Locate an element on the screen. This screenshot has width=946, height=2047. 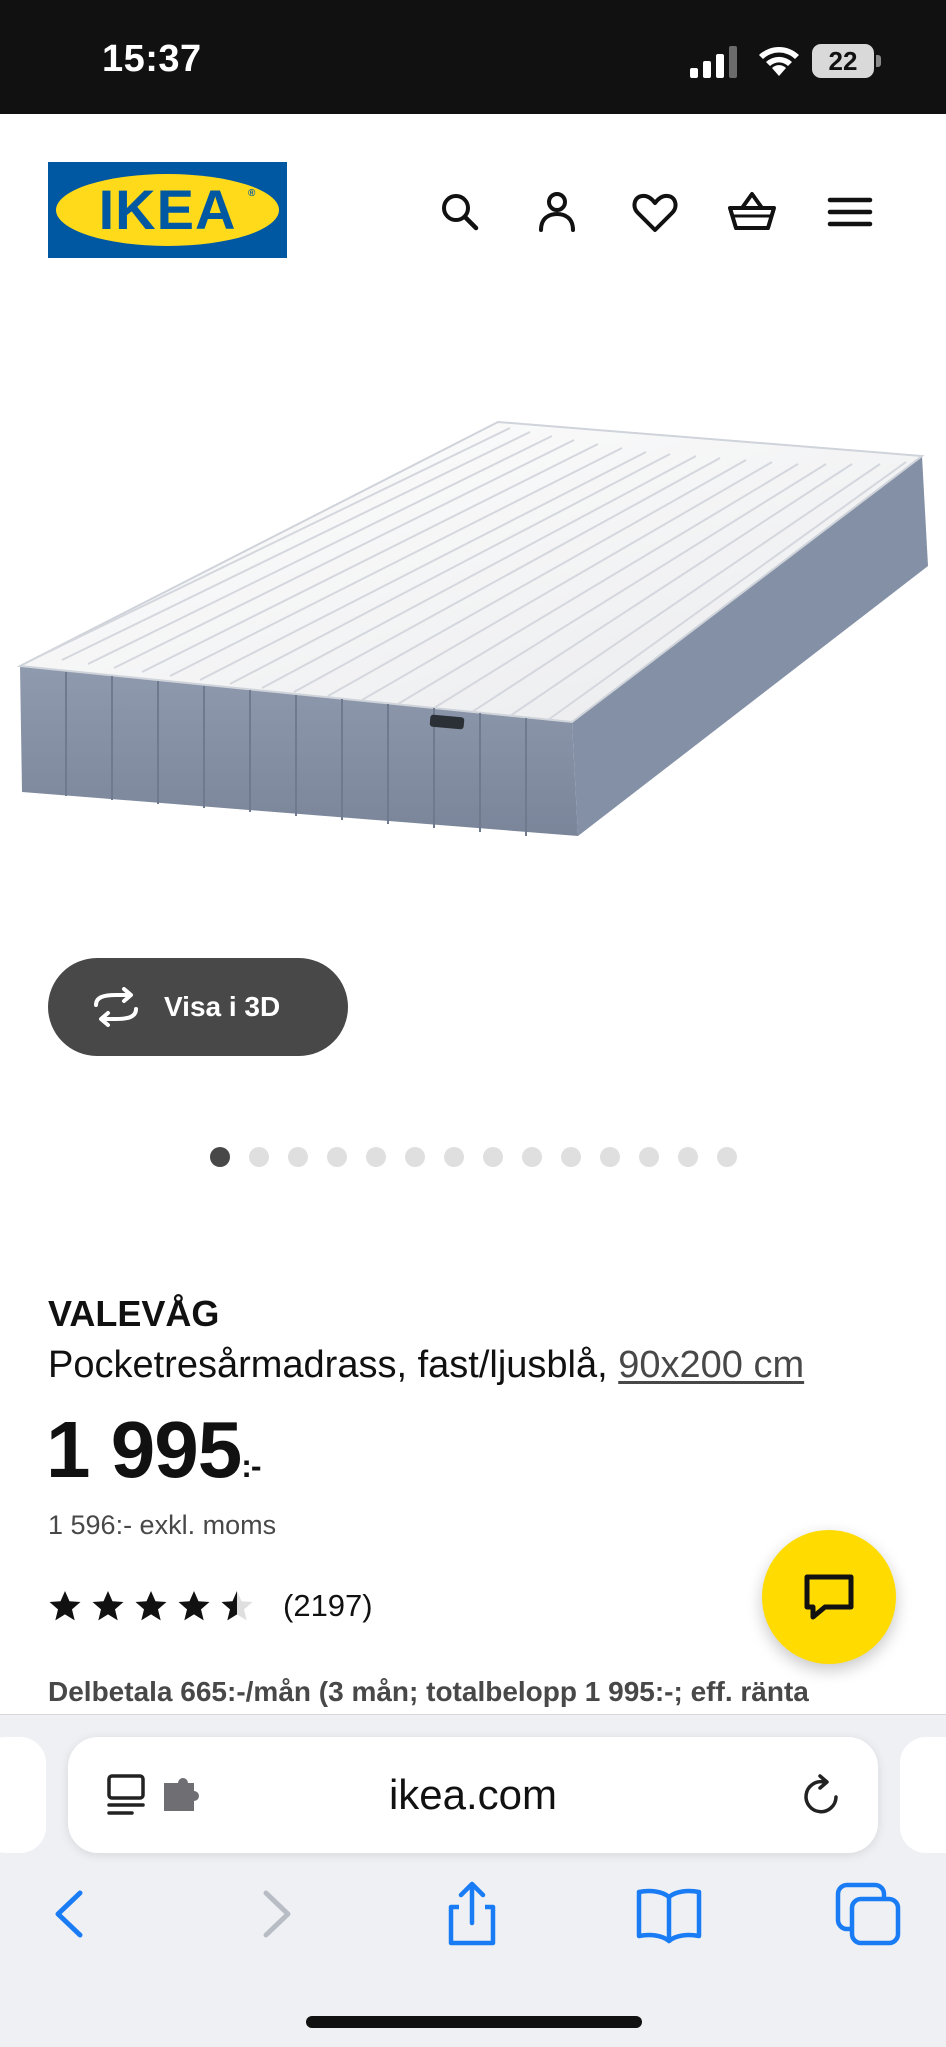
site-header: IKEA ® is located at coordinates (473, 209).